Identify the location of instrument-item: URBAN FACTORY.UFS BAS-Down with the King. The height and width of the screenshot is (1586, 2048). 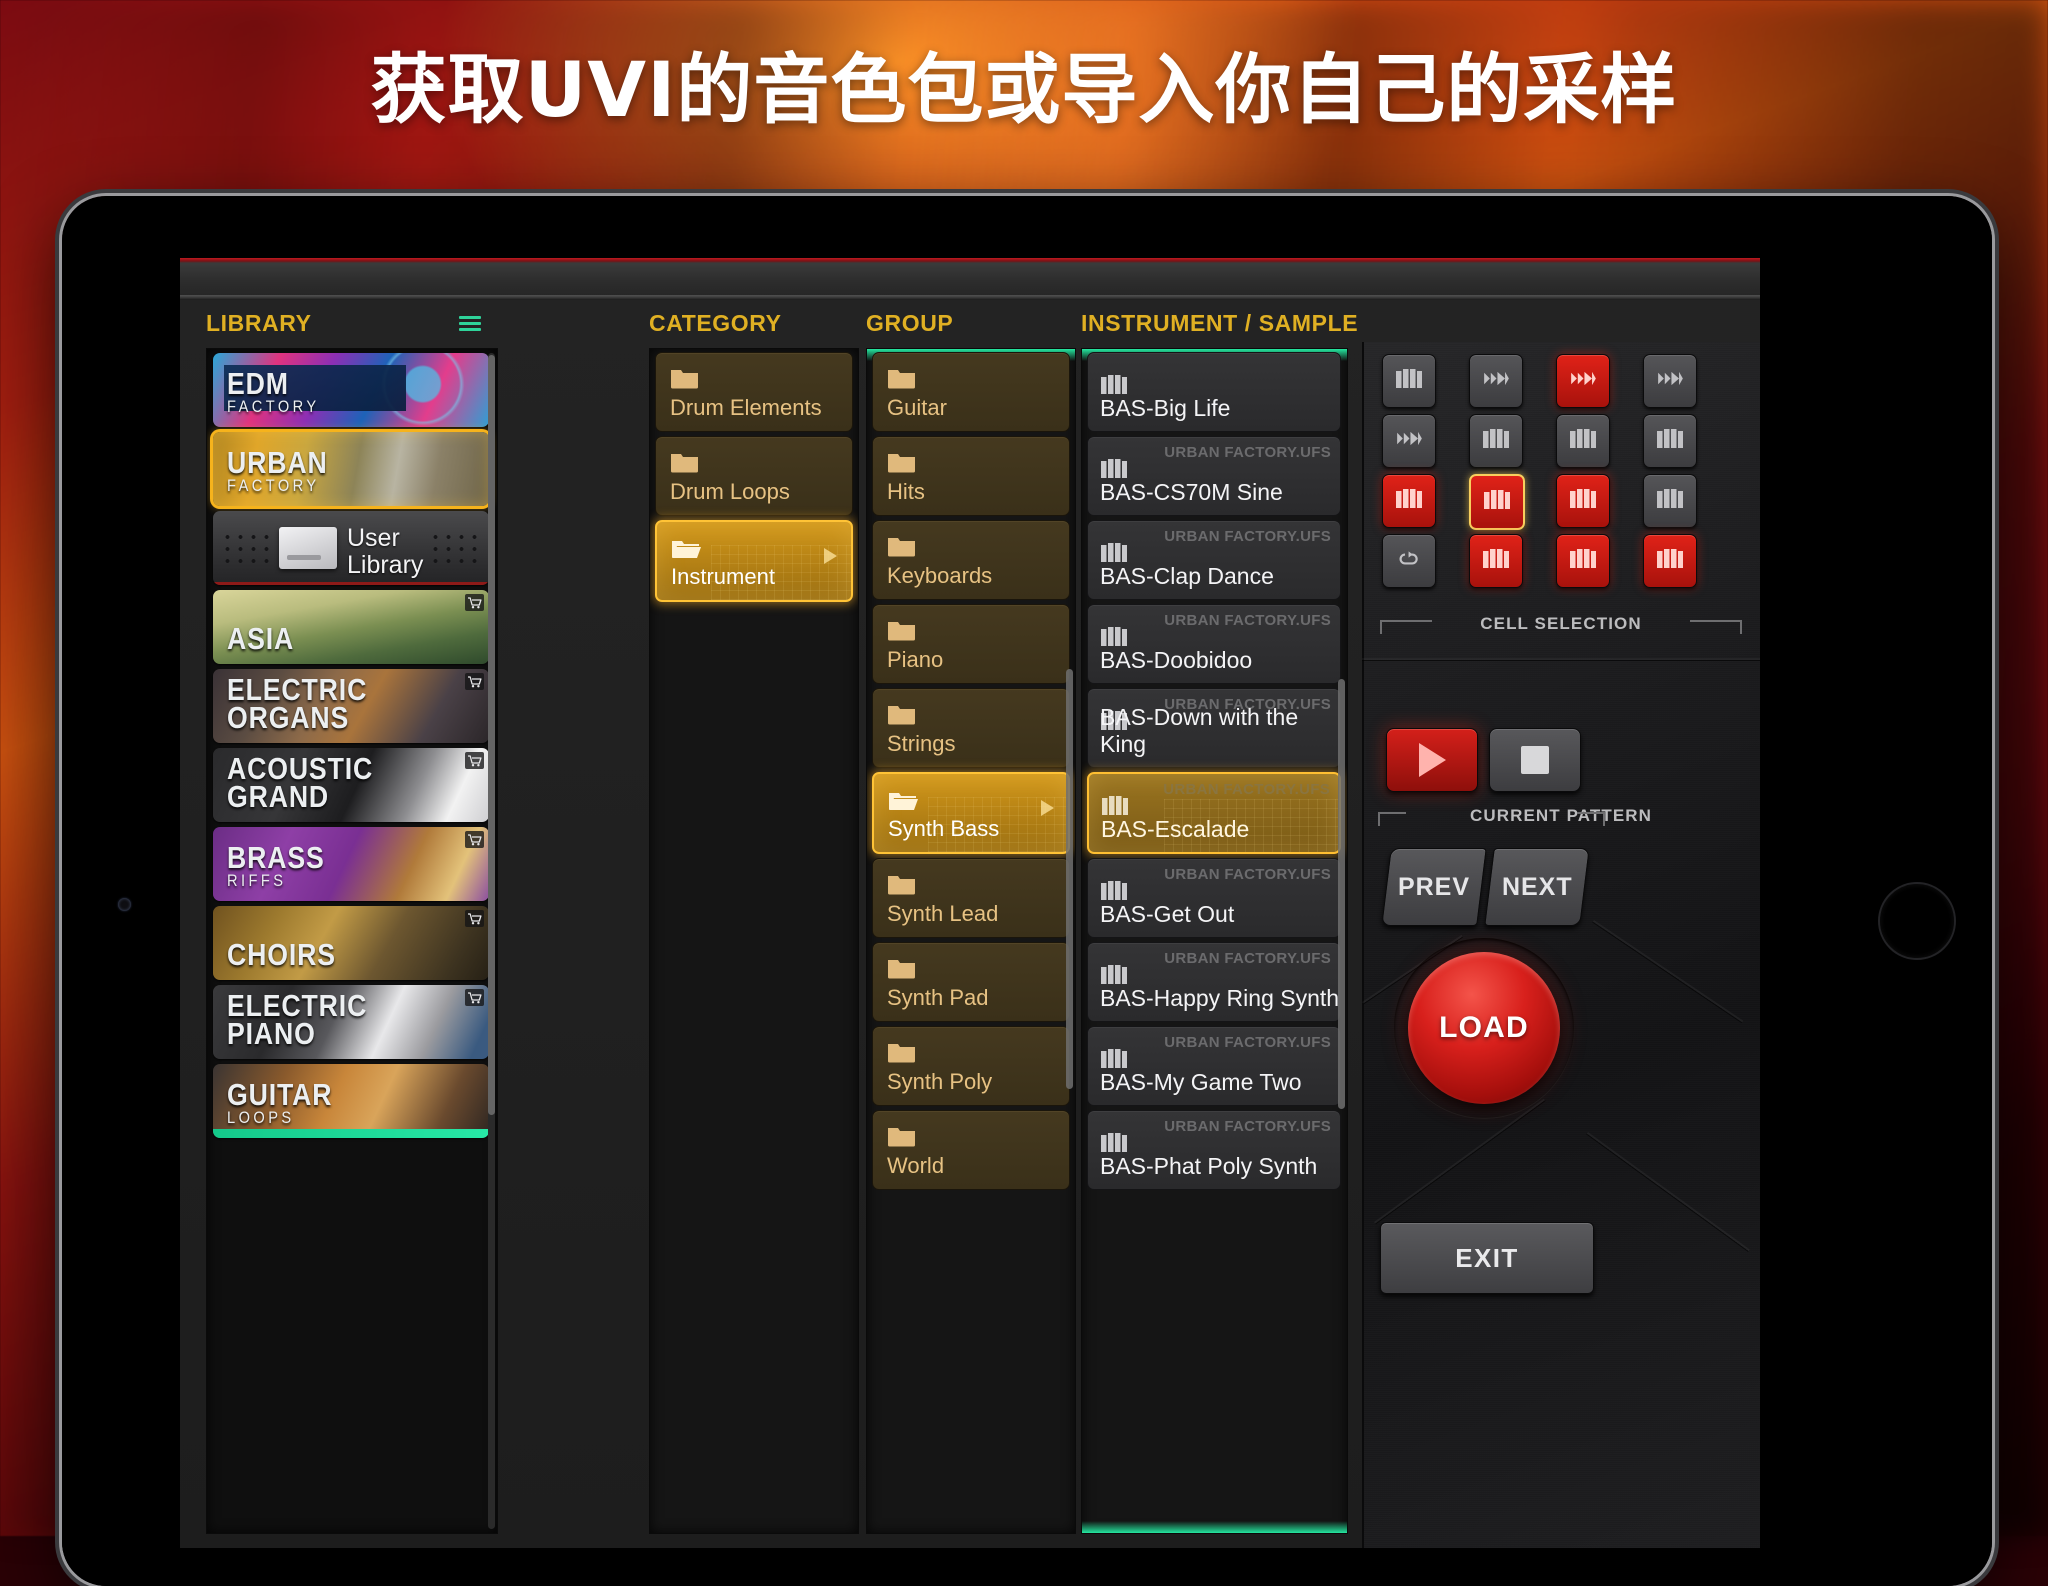
(1214, 728).